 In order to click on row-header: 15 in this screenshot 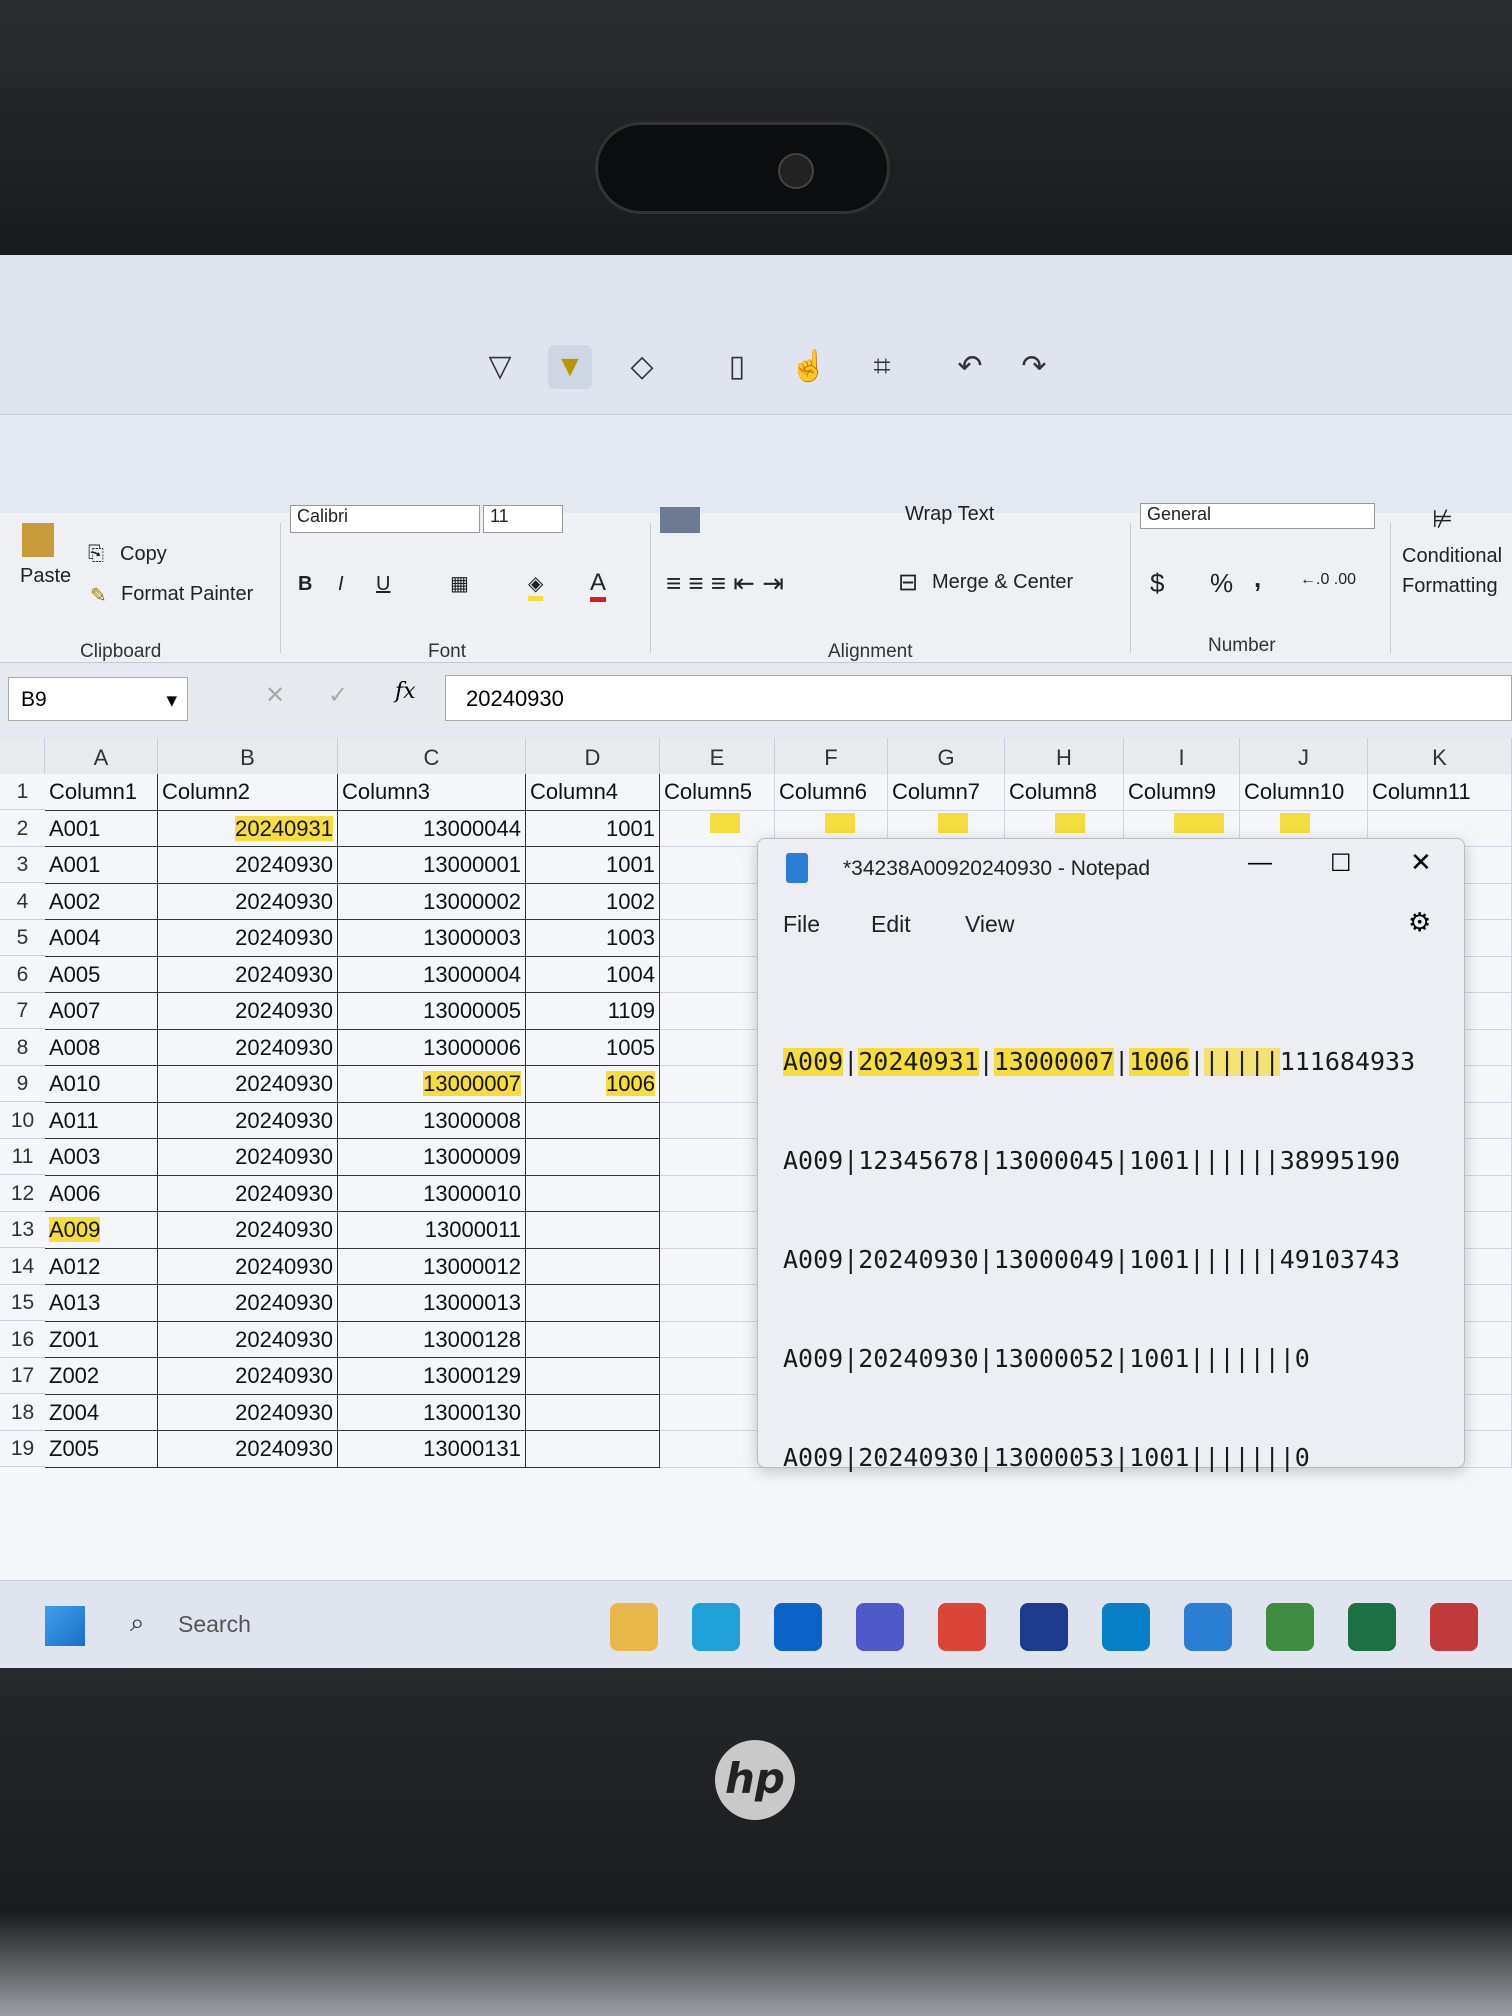, I will do `click(22, 1303)`.